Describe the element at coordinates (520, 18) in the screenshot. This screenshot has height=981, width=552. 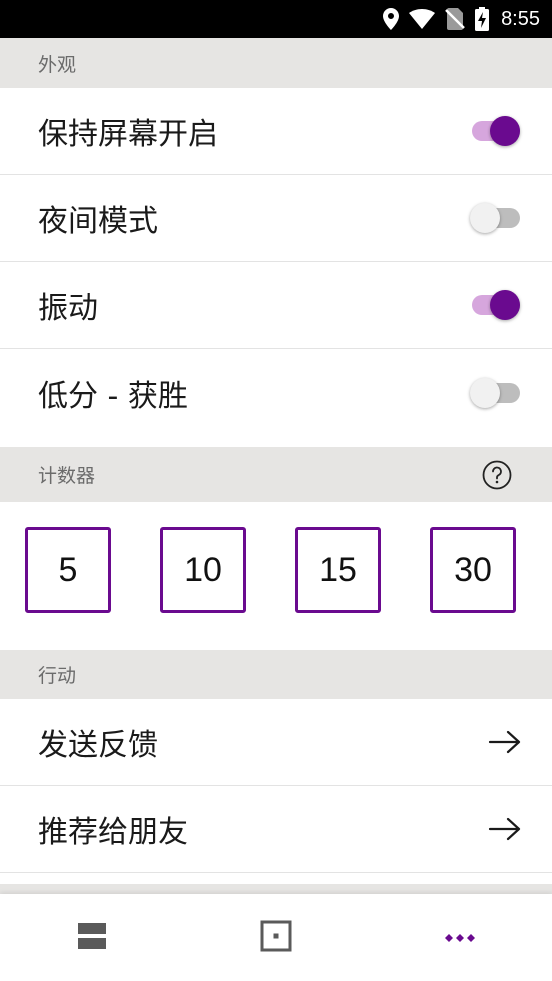
I see `status-time: 8:55` at that location.